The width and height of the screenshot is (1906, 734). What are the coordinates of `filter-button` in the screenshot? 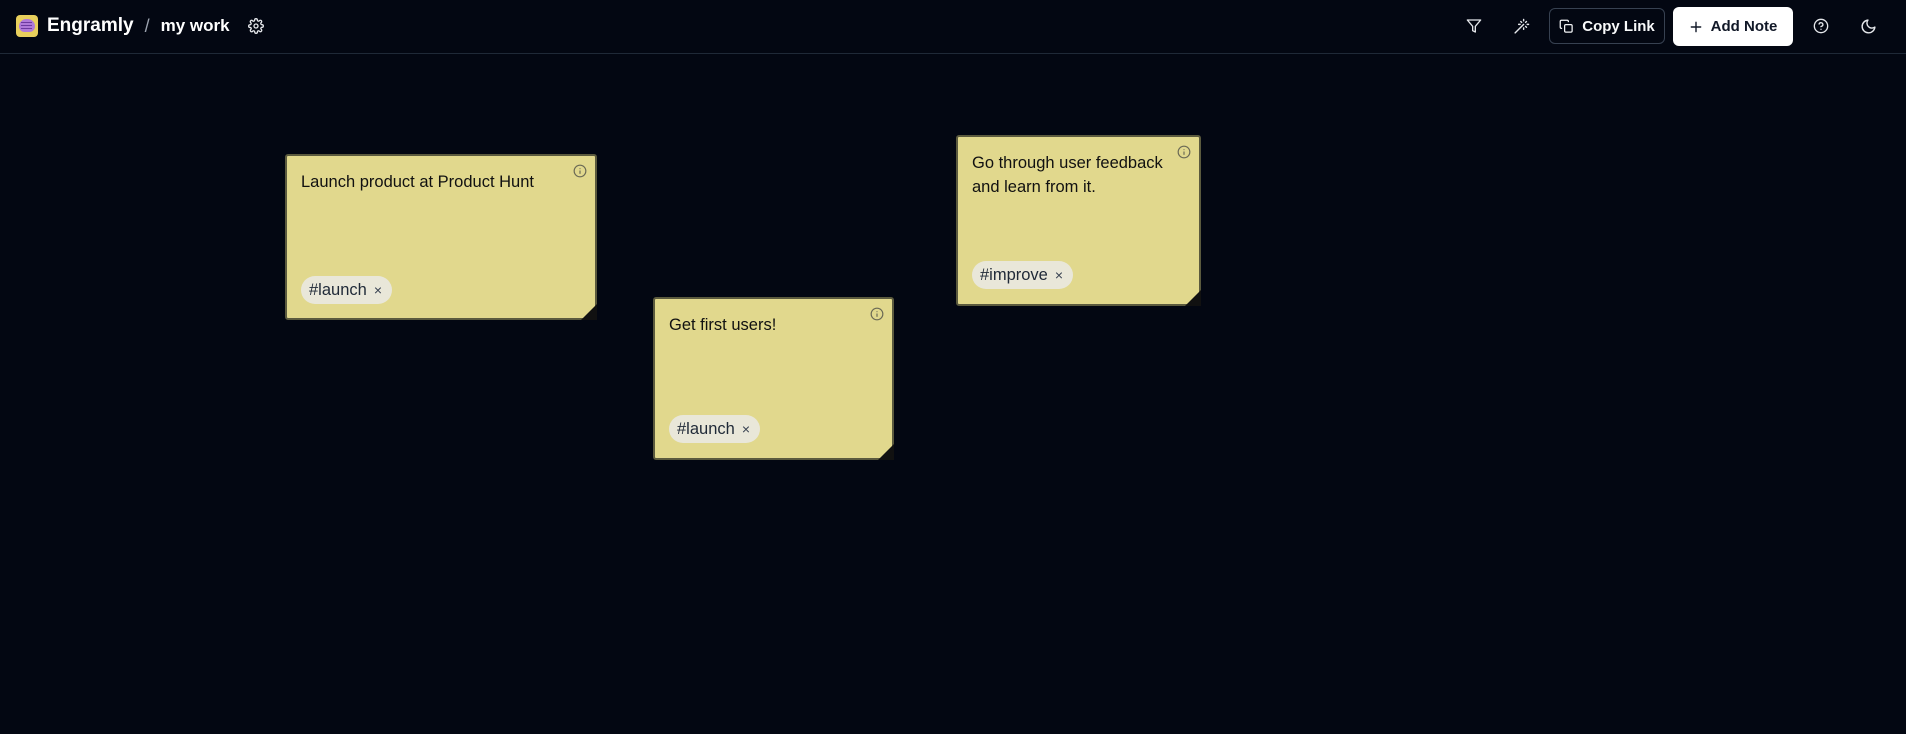 It's located at (1474, 26).